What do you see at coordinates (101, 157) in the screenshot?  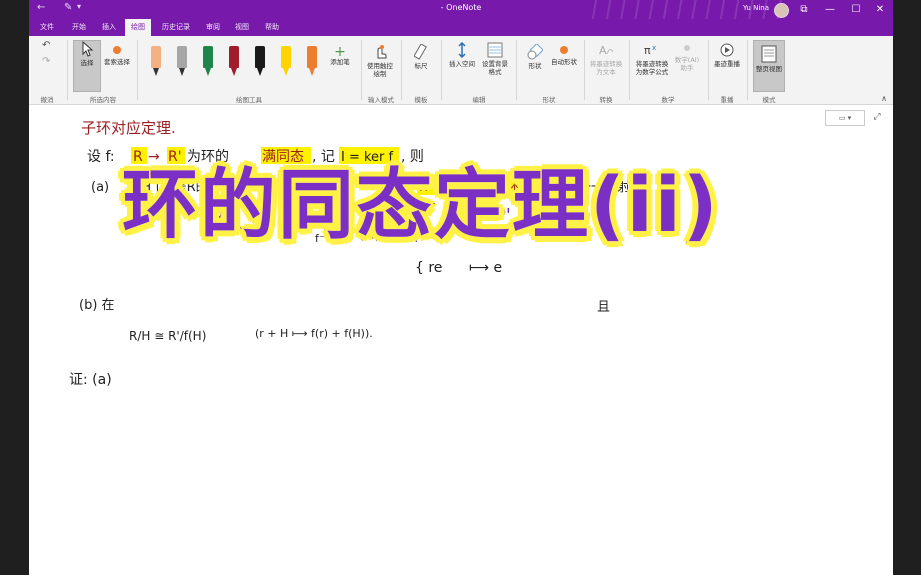 I see `note-line2-prefix: 设 f:` at bounding box center [101, 157].